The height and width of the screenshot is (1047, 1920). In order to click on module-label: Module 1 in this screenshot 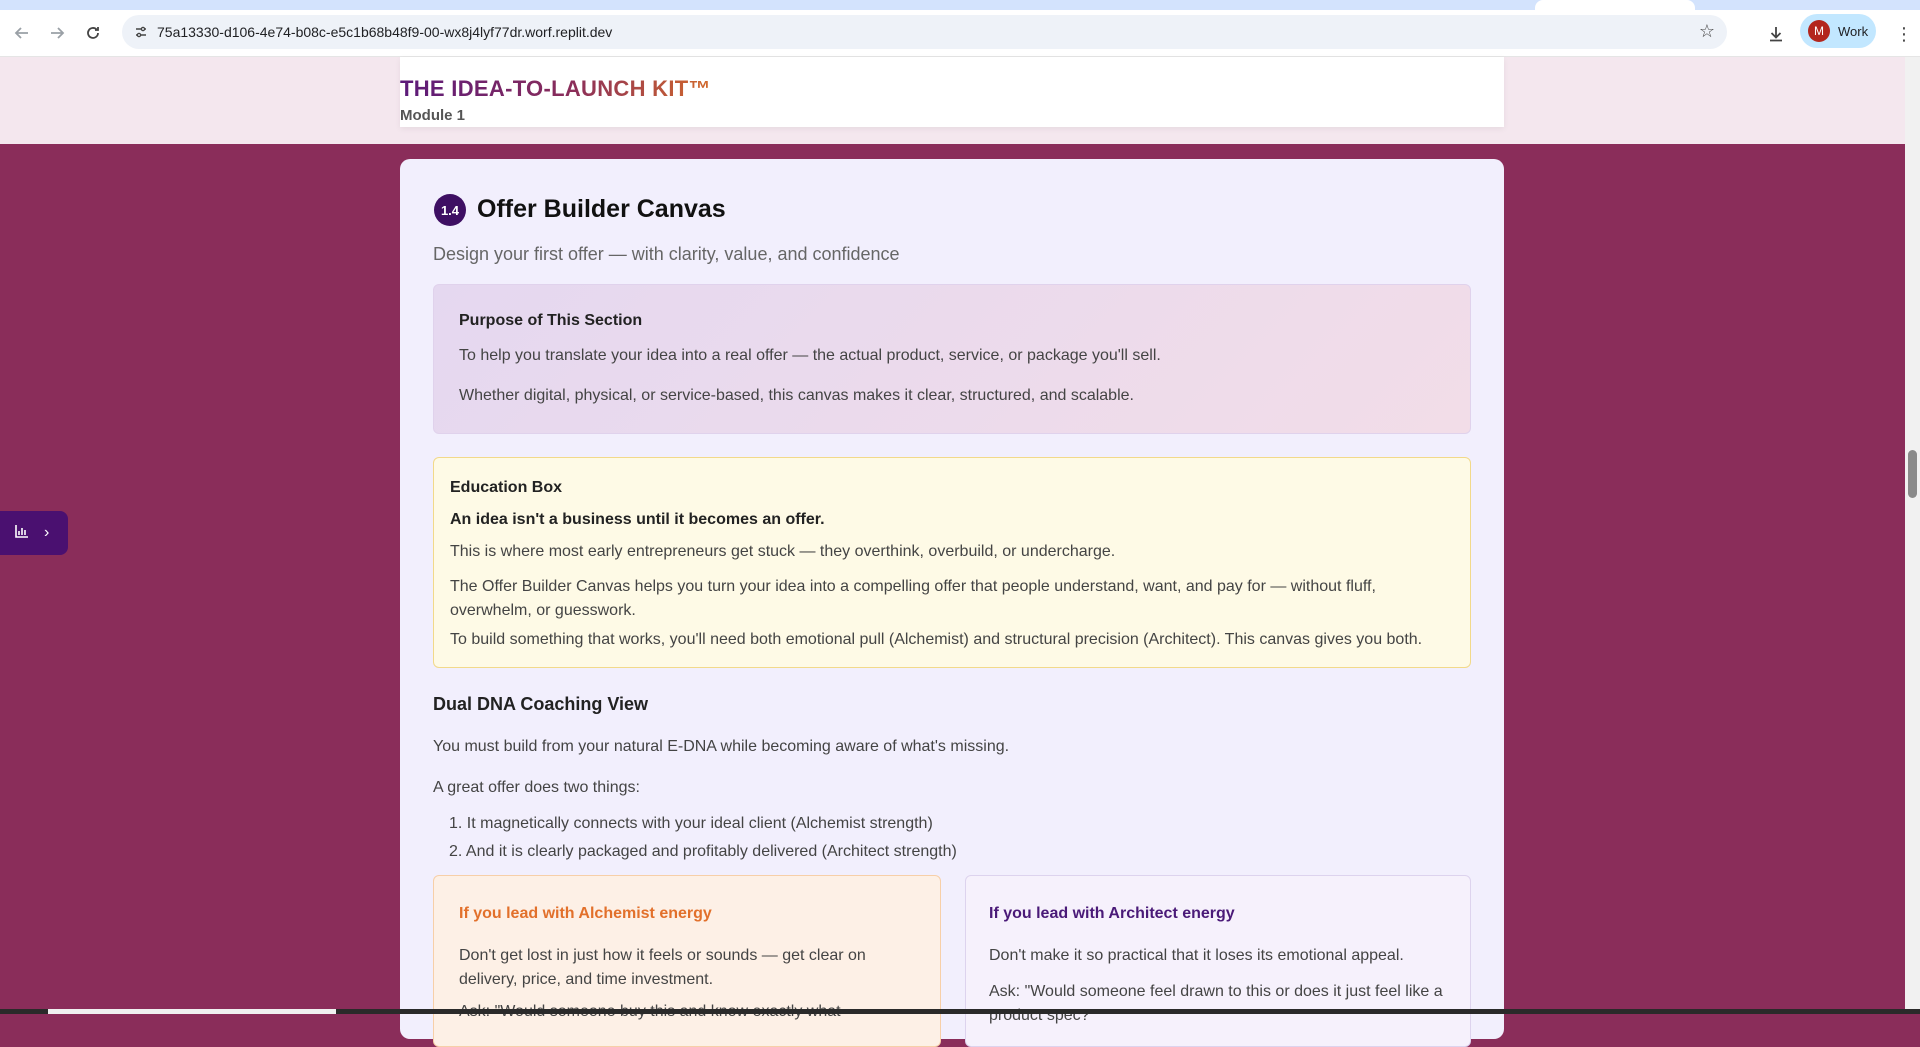, I will do `click(433, 115)`.